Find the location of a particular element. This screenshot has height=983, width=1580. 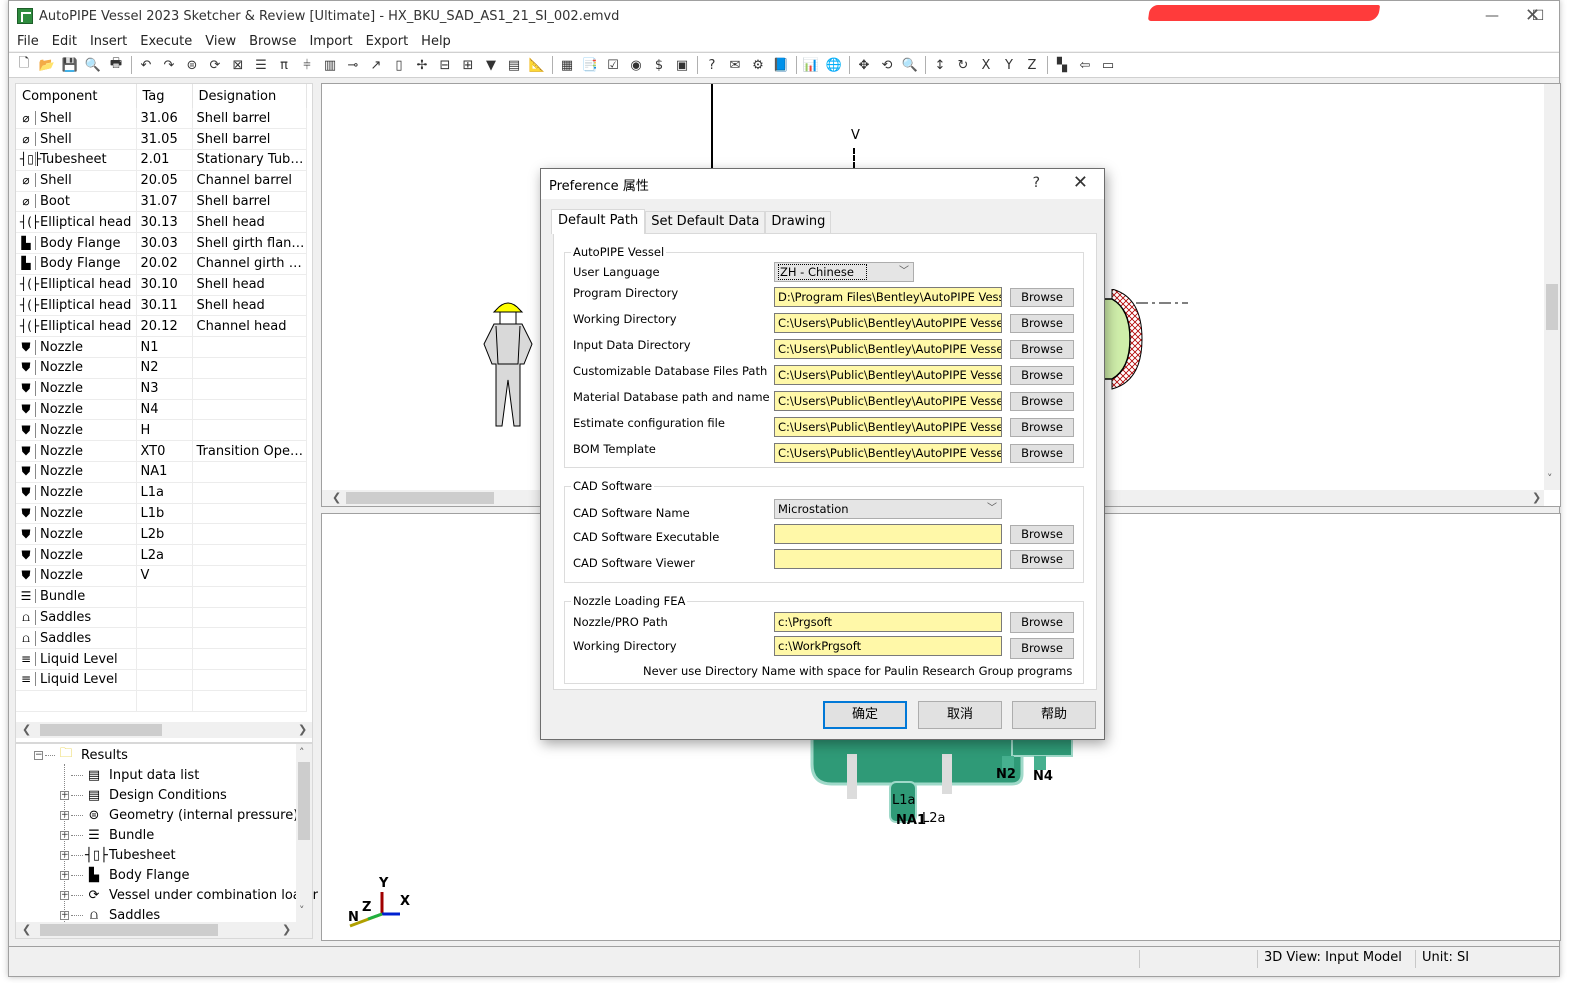

nozzle-pro-path-input: c:\Prgsoft is located at coordinates (888, 622).